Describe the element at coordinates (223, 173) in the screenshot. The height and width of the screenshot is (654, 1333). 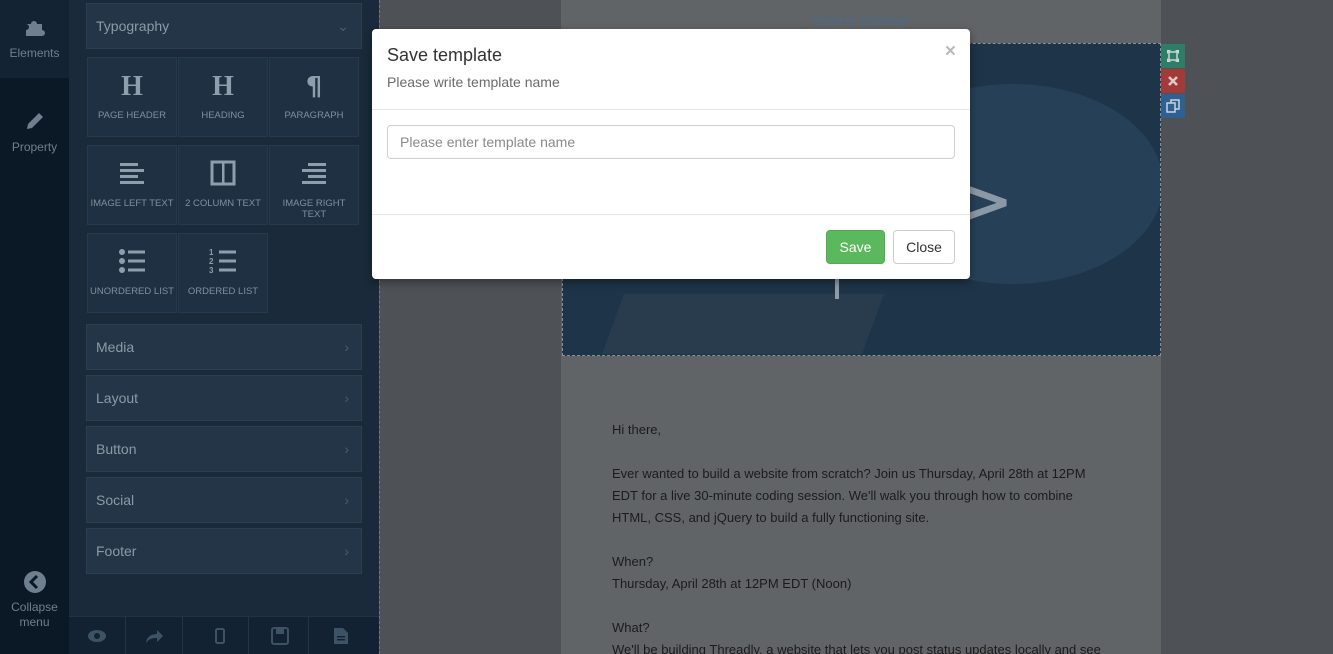
I see `columns-icon` at that location.